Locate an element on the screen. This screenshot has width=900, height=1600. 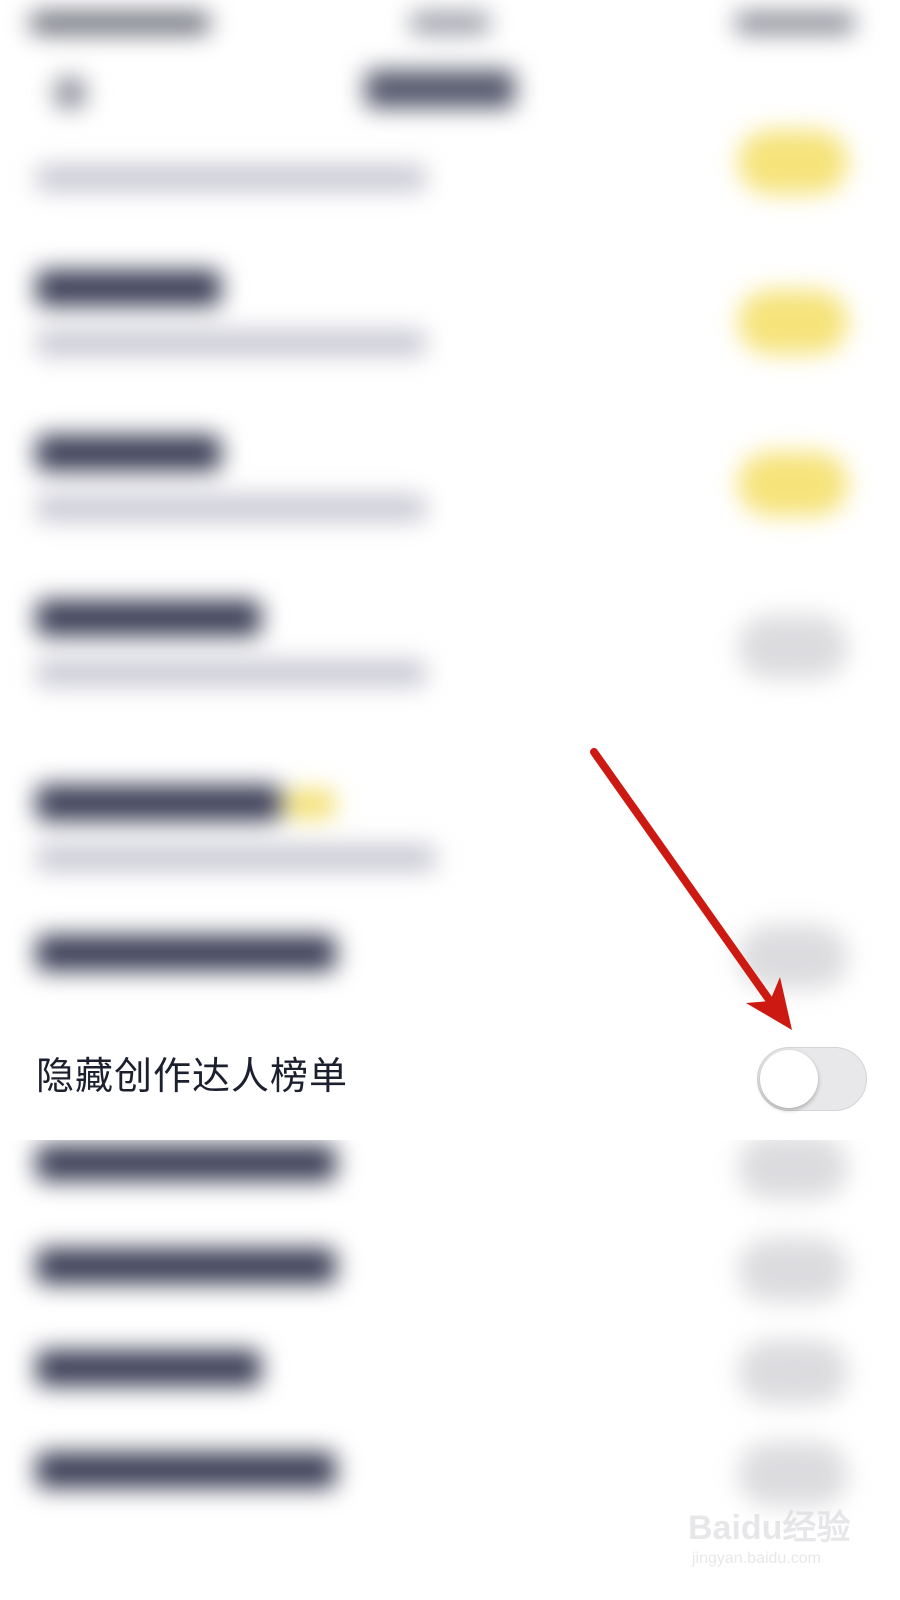
hide-creator-ranking-row: 隐藏创作达人榜单 is located at coordinates (450, 1080).